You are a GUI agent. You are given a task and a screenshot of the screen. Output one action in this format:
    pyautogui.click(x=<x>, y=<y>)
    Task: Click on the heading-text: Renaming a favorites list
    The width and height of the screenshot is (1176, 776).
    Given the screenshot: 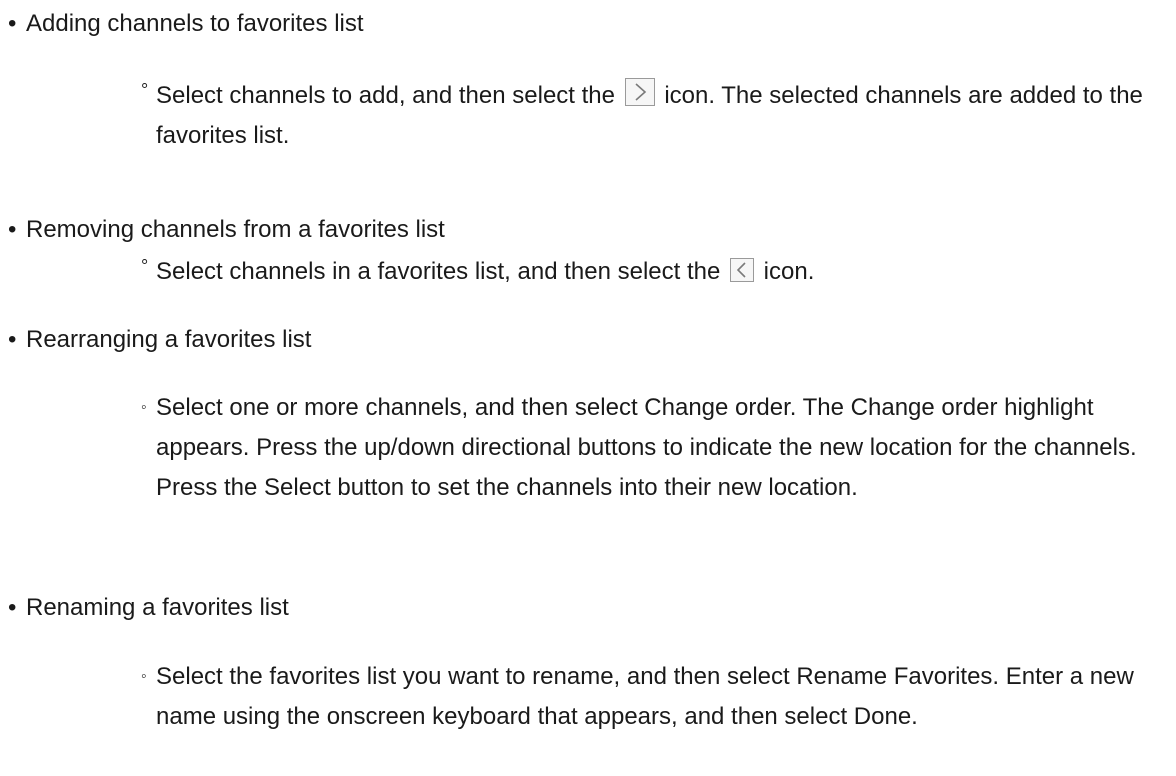 What is the action you would take?
    pyautogui.click(x=157, y=607)
    